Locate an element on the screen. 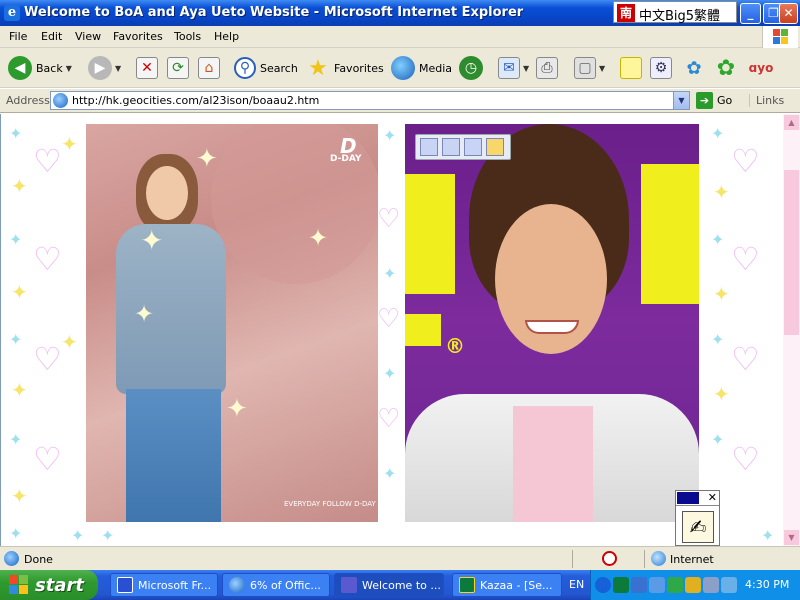 The height and width of the screenshot is (600, 800). minimize-button: _ is located at coordinates (750, 13).